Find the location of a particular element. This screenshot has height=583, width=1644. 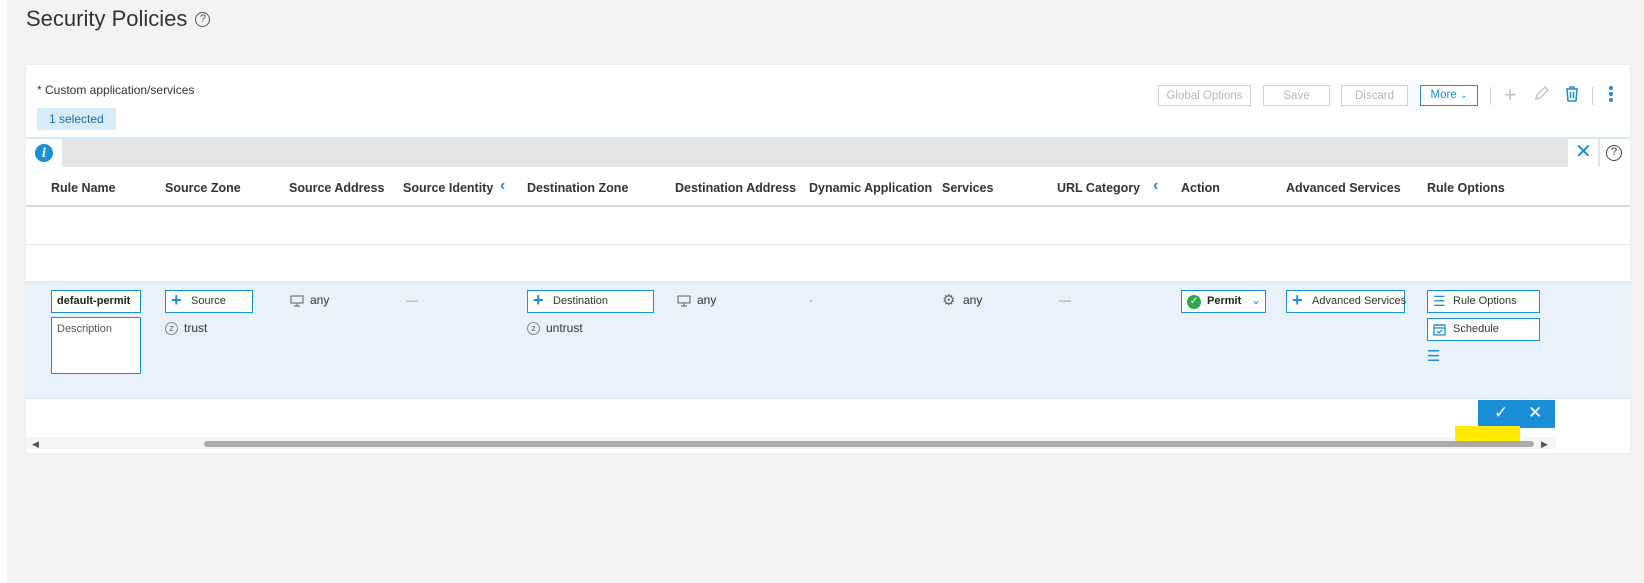

col-rule-name: Rule Name is located at coordinates (83, 188).